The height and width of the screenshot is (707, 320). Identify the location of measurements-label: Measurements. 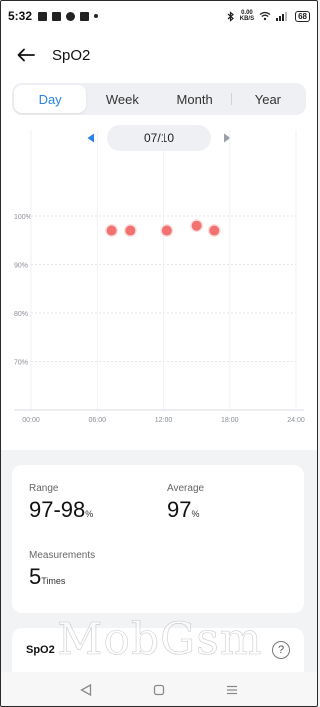
(62, 555).